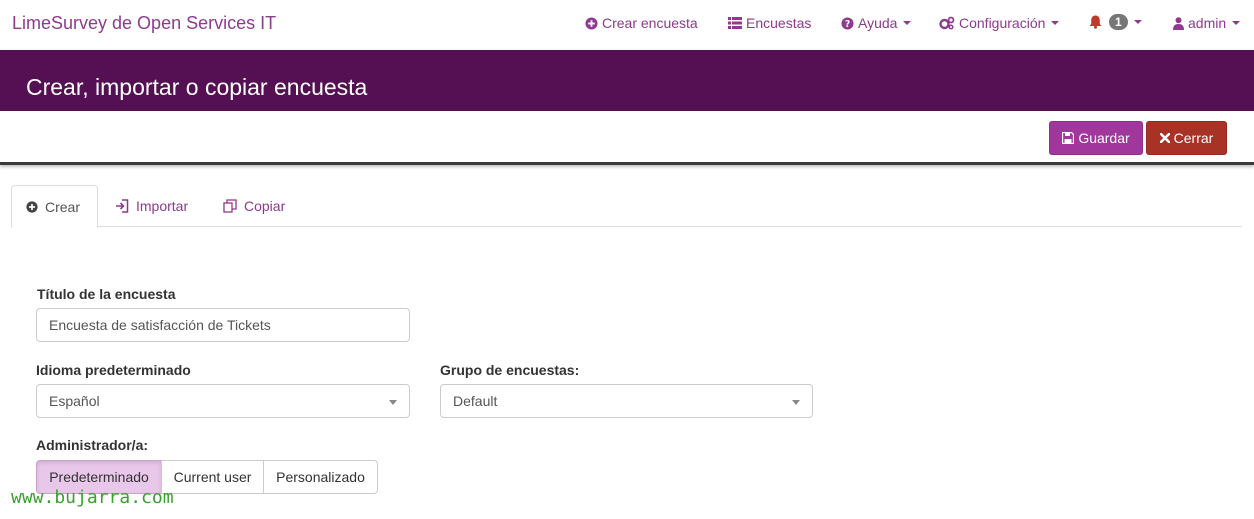 The width and height of the screenshot is (1254, 519). What do you see at coordinates (1095, 22) in the screenshot?
I see `bell-icon` at bounding box center [1095, 22].